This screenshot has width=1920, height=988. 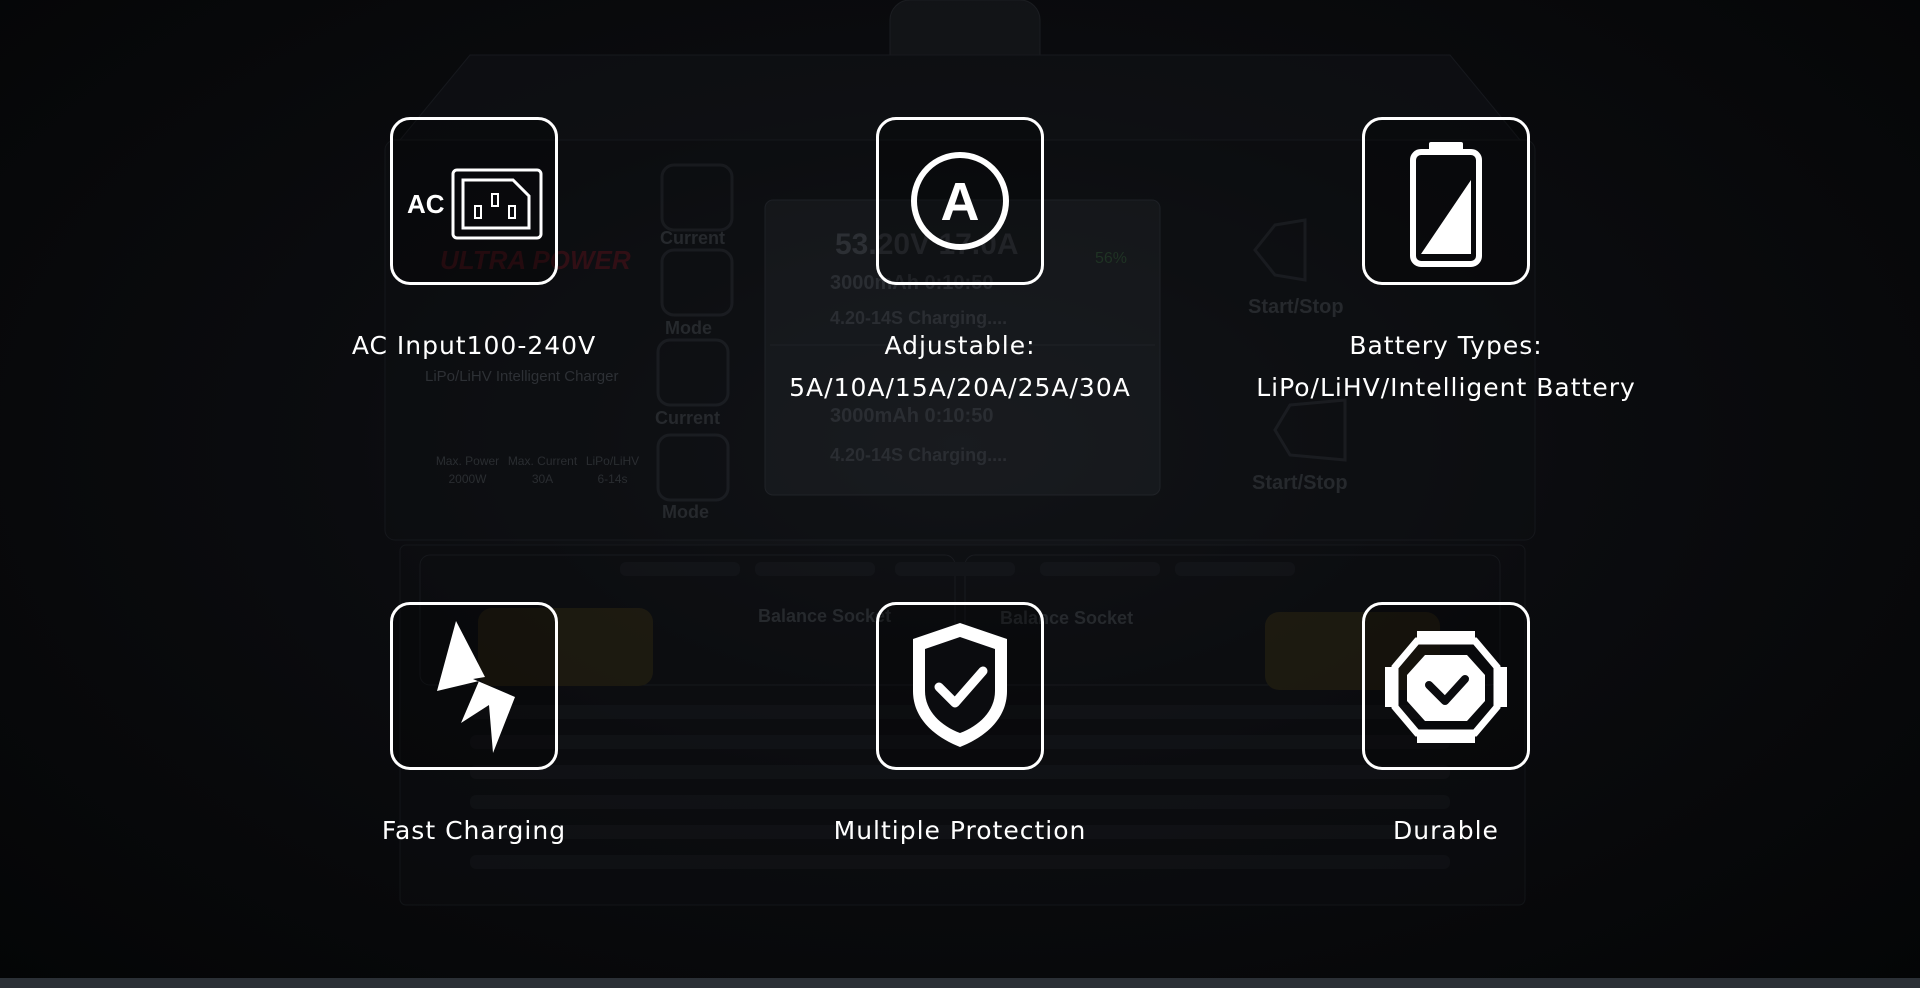 I want to click on bottom-divider, so click(x=960, y=983).